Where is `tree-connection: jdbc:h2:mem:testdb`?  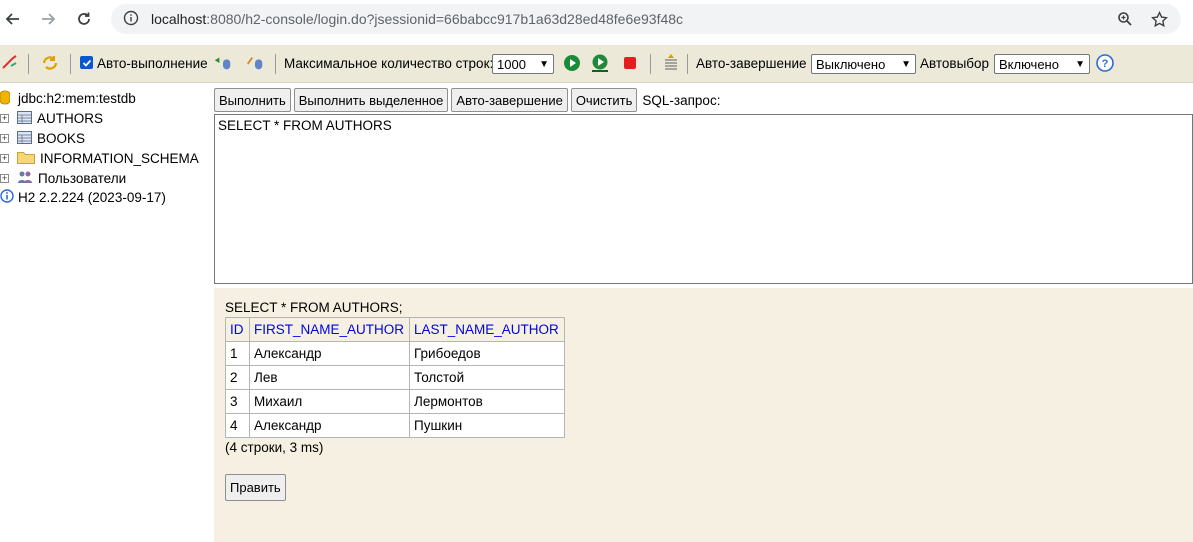 tree-connection: jdbc:h2:mem:testdb is located at coordinates (68, 98).